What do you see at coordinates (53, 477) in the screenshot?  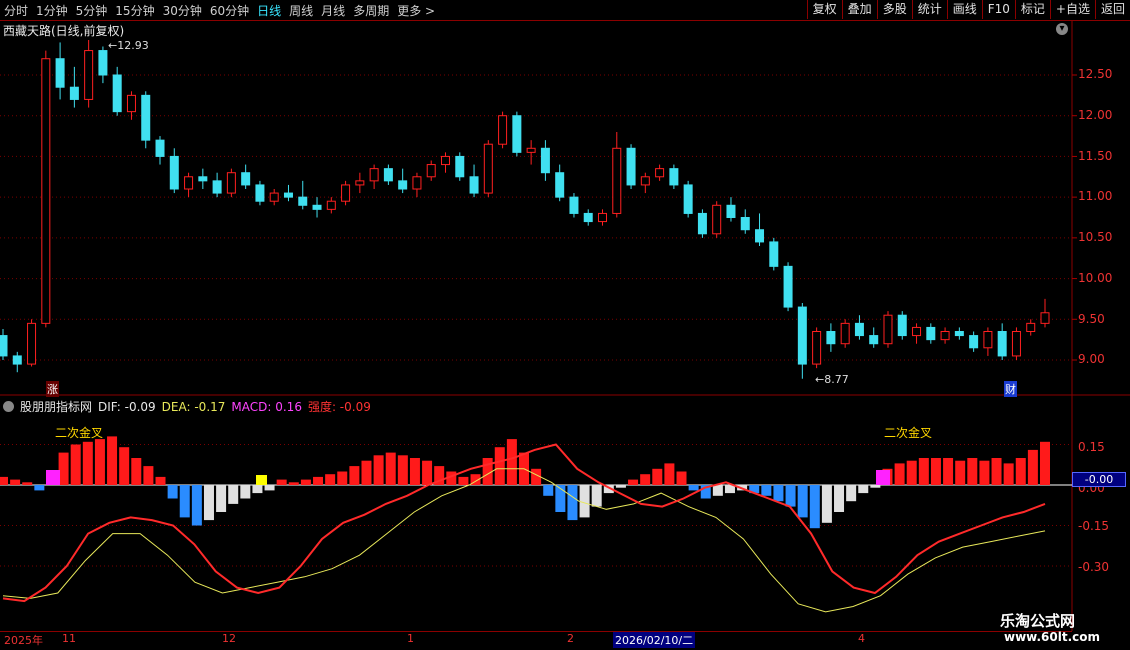 I see `signal-marker` at bounding box center [53, 477].